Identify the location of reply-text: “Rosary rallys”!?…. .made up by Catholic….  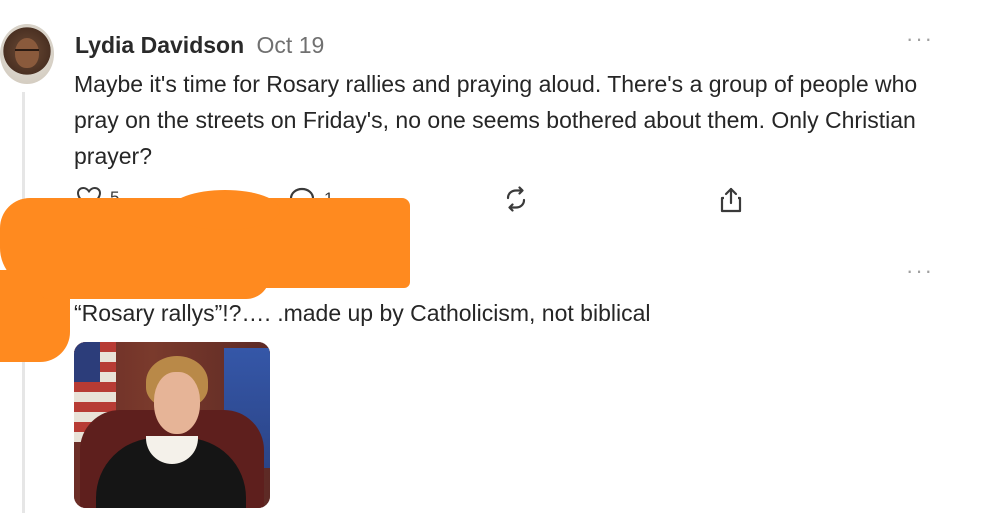
(362, 313).